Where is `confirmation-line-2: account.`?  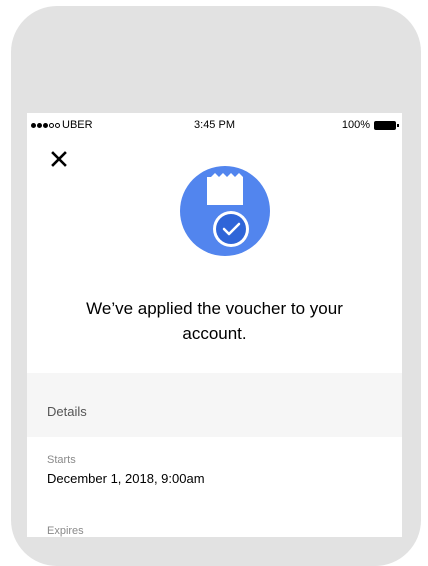
confirmation-line-2: account. is located at coordinates (214, 333).